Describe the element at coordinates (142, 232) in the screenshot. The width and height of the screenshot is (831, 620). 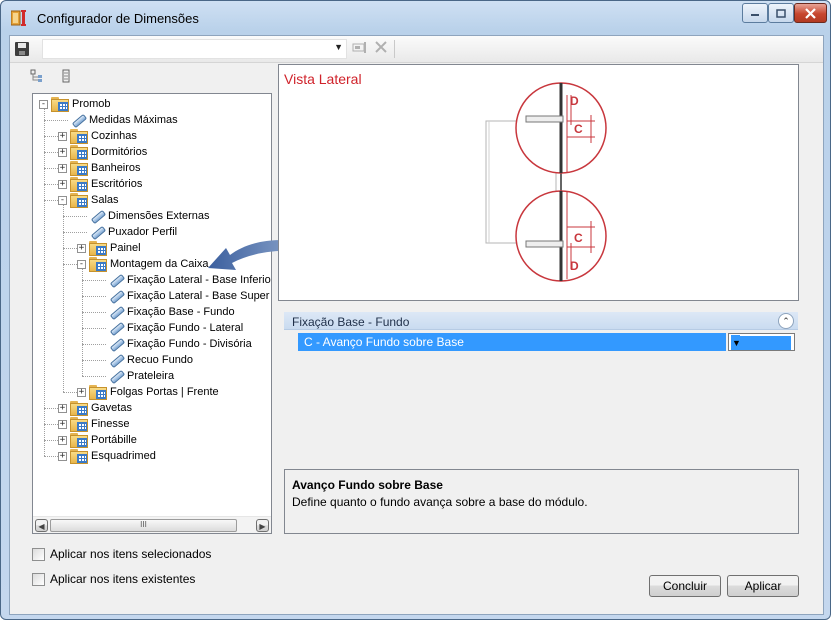
I see `tree-item-label: Puxador Perfil` at that location.